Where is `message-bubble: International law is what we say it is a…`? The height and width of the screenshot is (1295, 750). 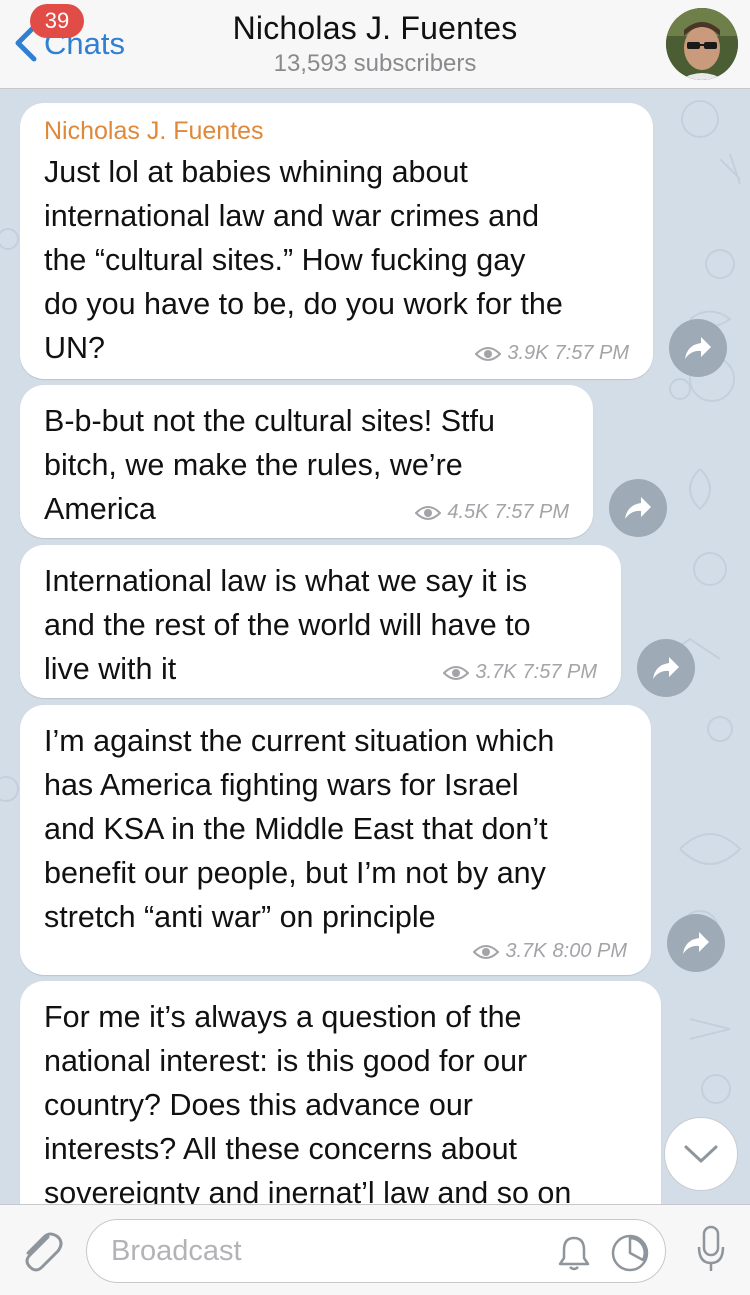 message-bubble: International law is what we say it is a… is located at coordinates (320, 621).